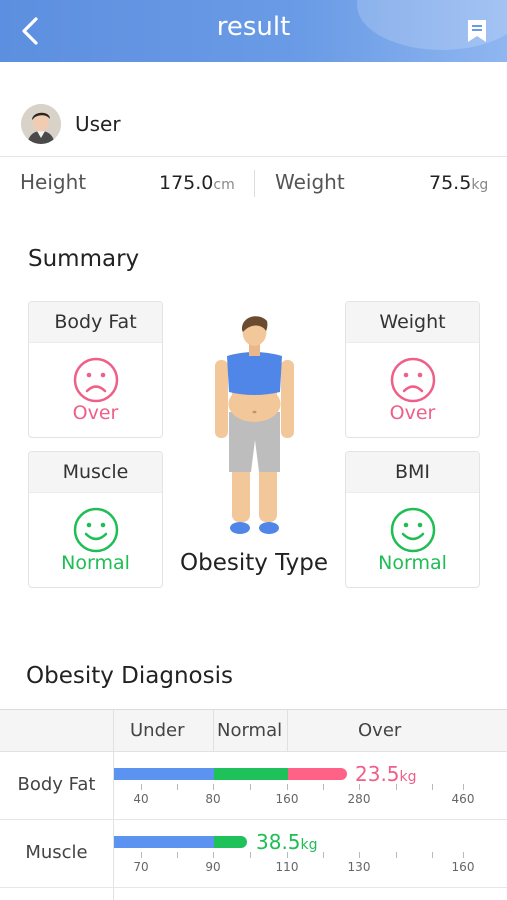 The width and height of the screenshot is (507, 900). I want to click on row-label: Muscle, so click(56, 852).